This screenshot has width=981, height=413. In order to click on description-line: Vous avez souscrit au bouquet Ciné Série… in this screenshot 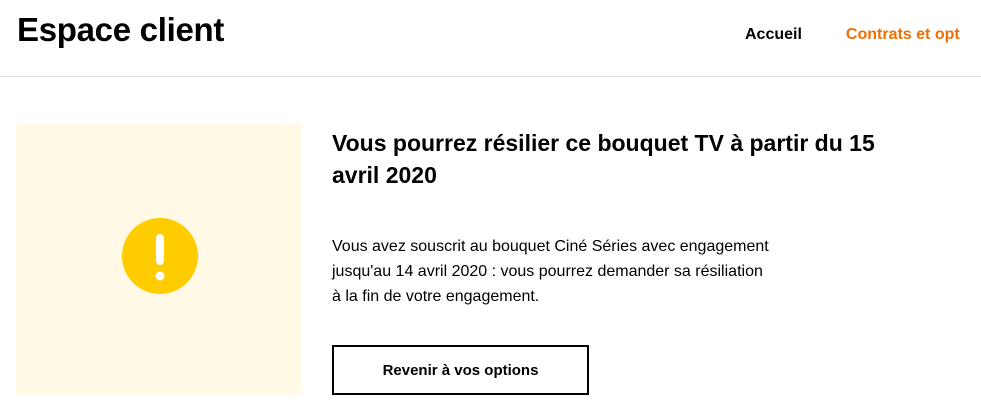, I will do `click(550, 246)`.